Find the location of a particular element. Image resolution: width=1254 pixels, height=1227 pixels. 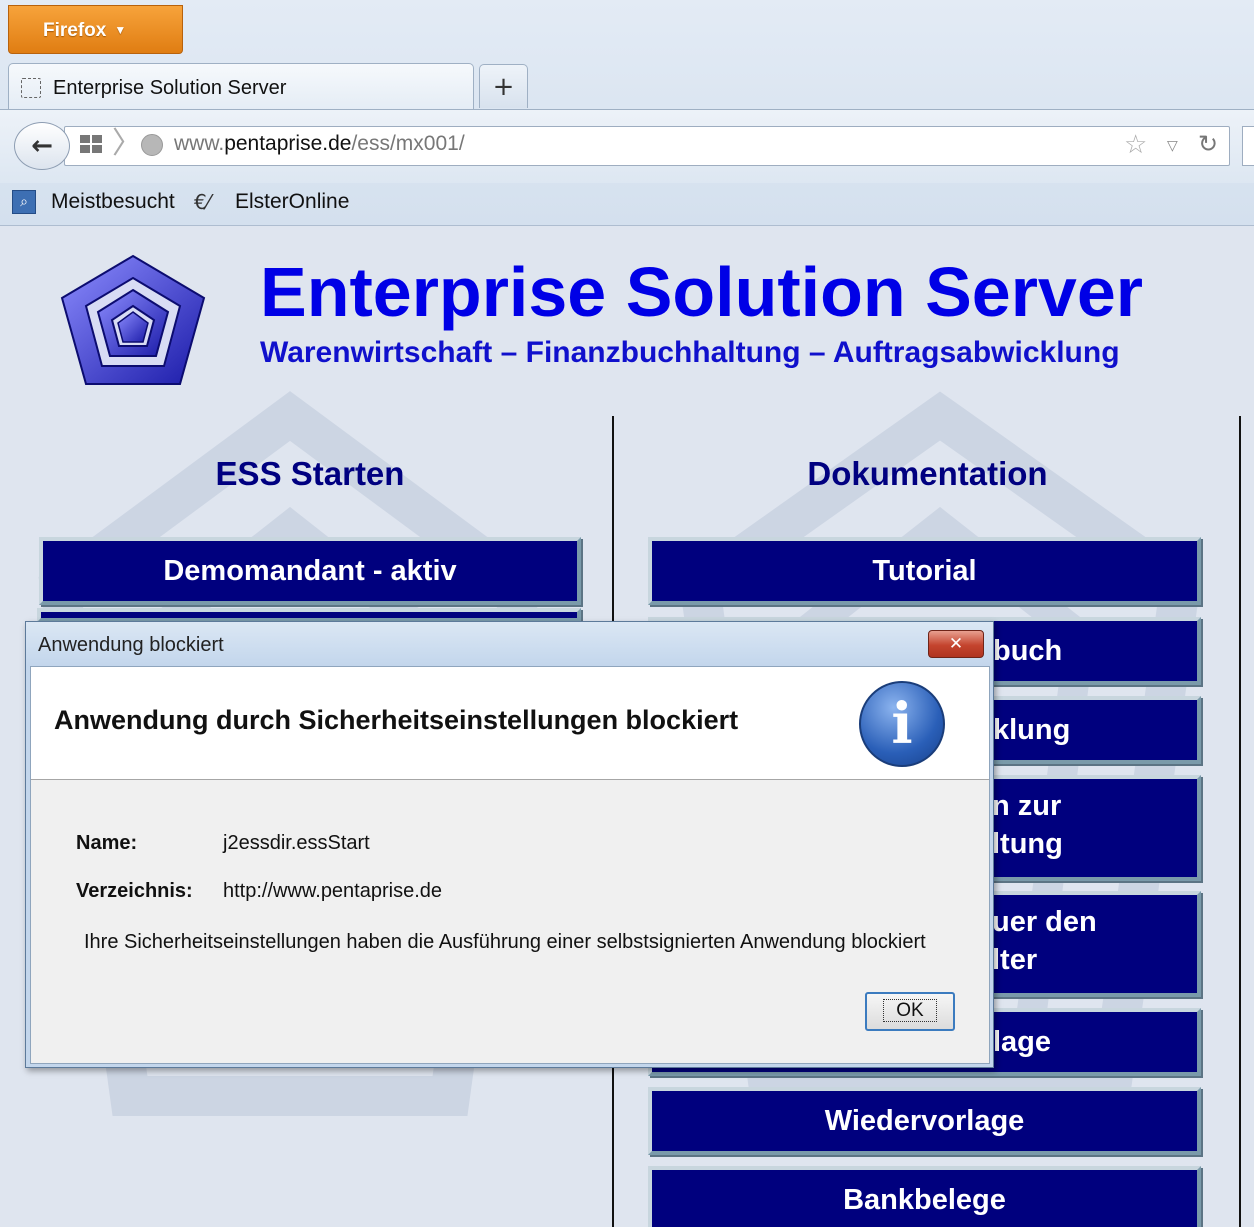

site-identity-icon is located at coordinates (93, 145).